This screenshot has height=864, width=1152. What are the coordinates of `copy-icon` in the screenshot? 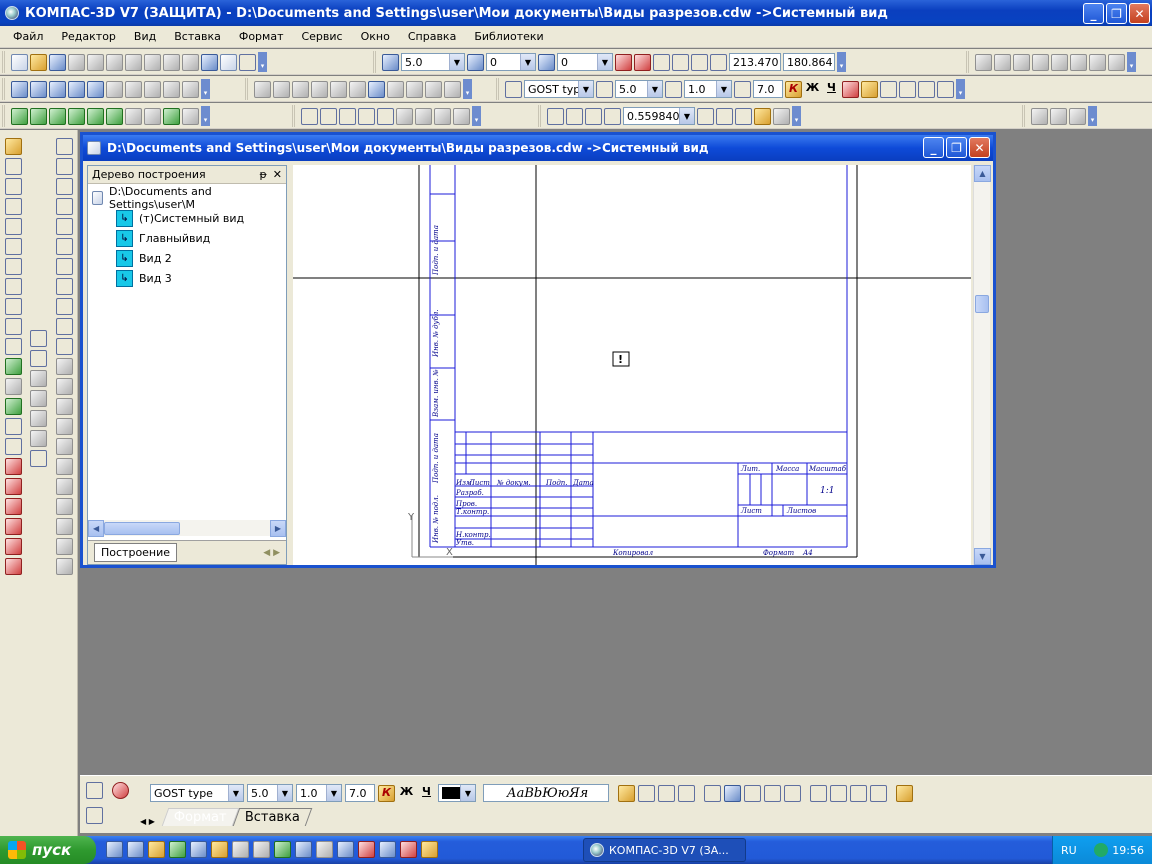 It's located at (133, 62).